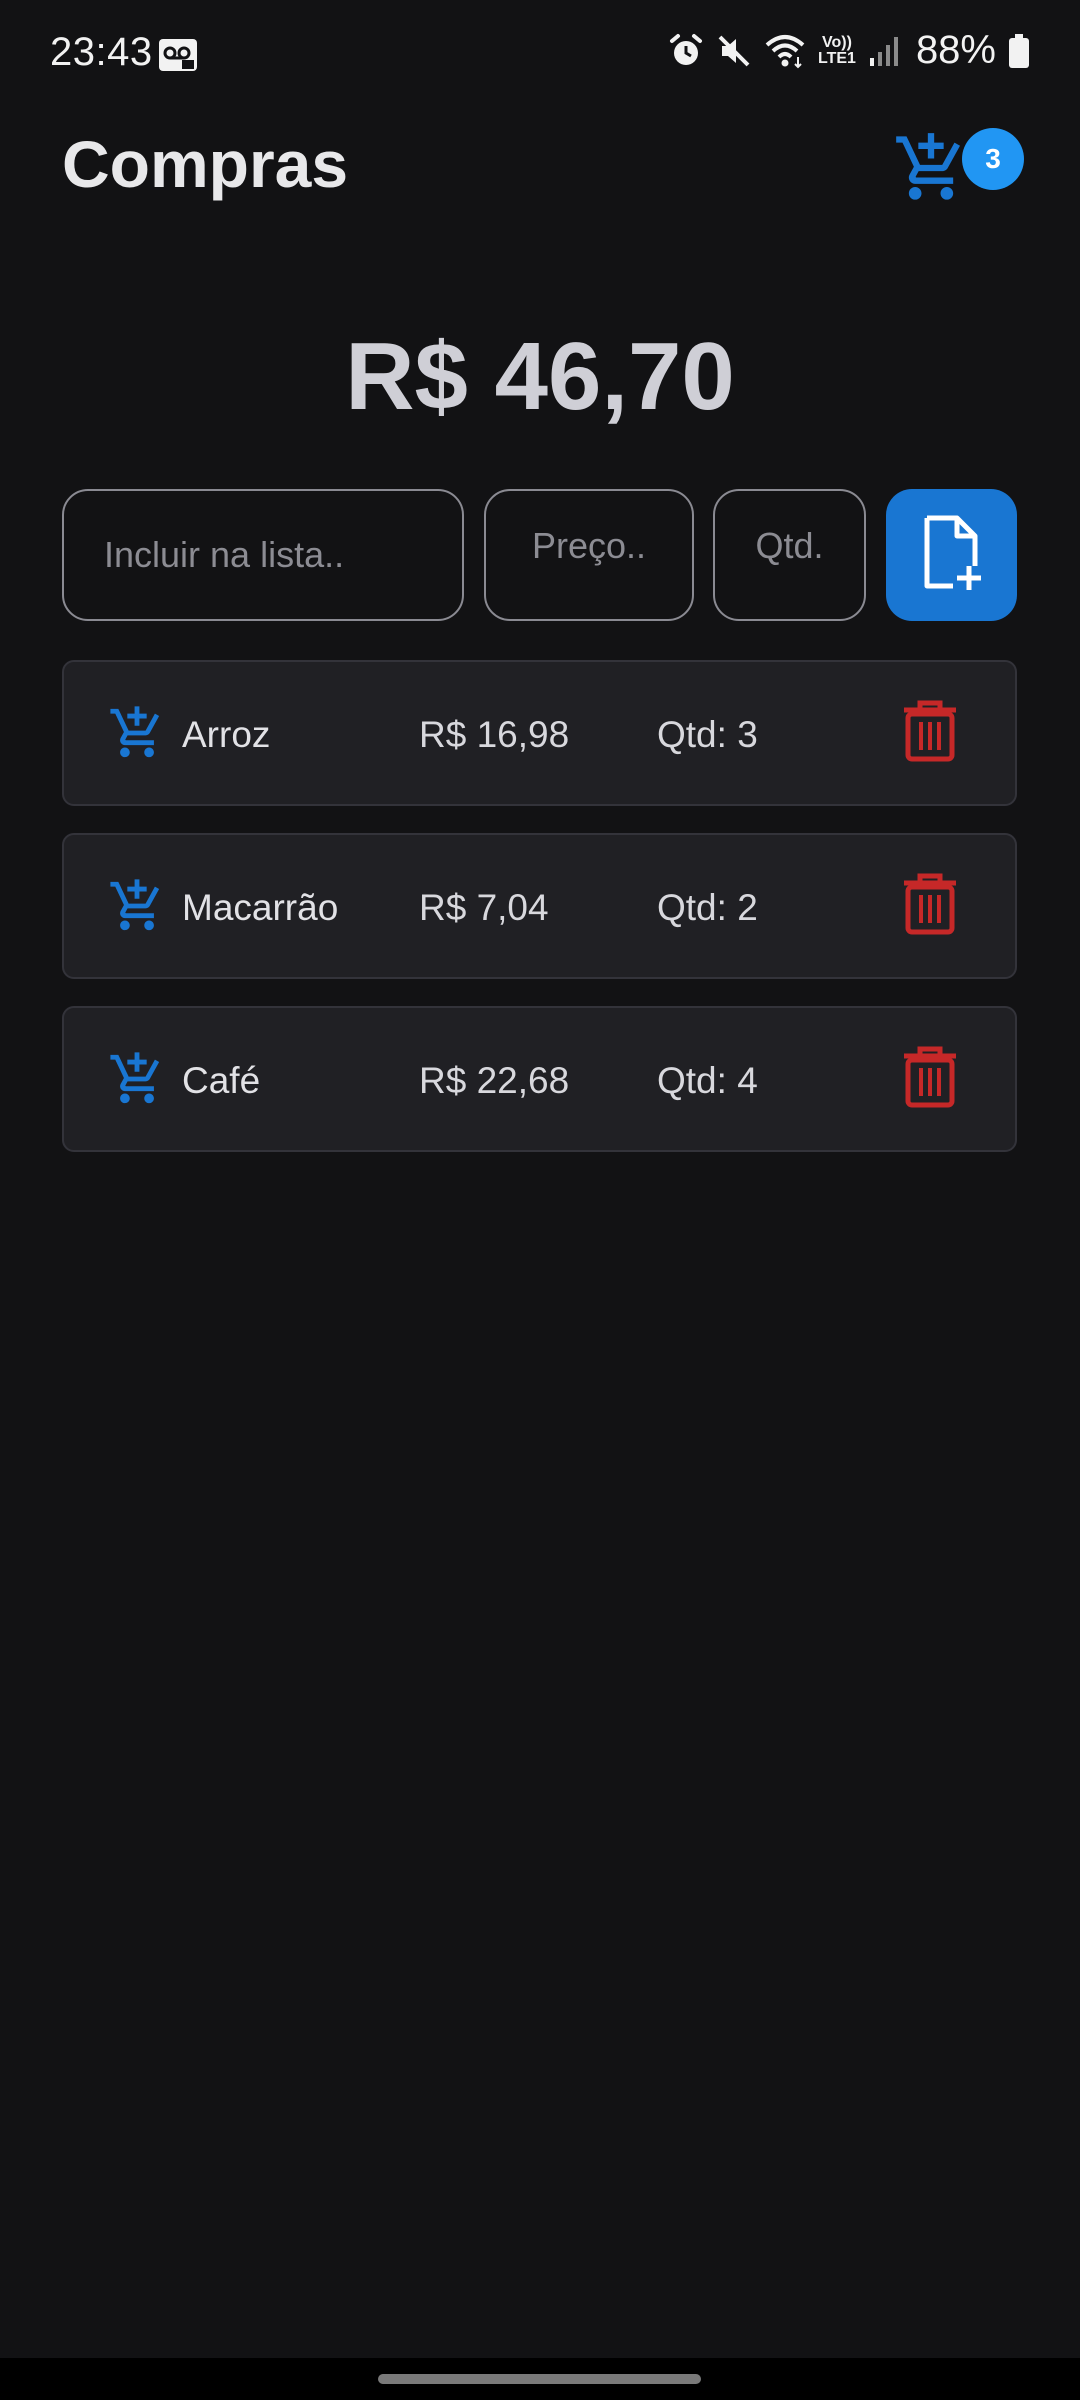  What do you see at coordinates (734, 51) in the screenshot?
I see `mute-icon` at bounding box center [734, 51].